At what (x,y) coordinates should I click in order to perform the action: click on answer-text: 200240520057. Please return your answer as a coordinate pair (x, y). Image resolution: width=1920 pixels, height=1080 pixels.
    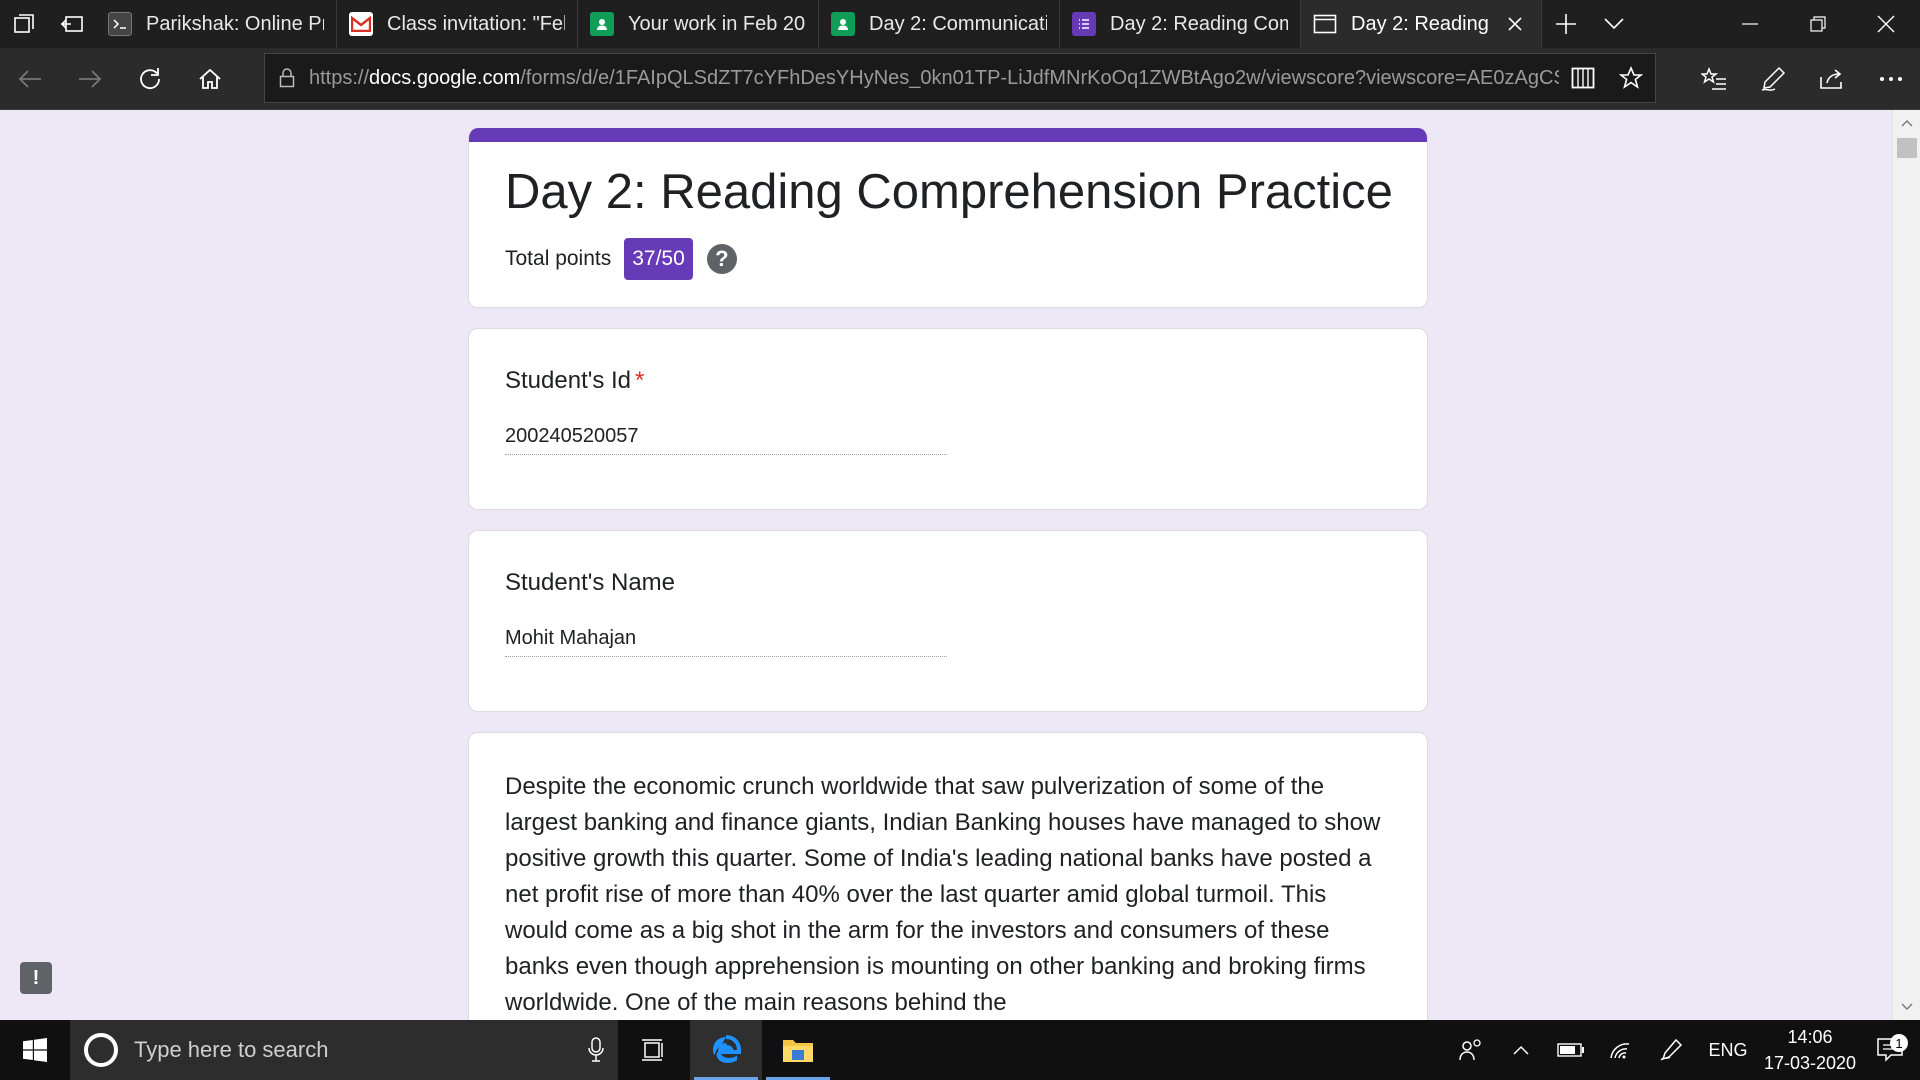
    Looking at the image, I should click on (726, 440).